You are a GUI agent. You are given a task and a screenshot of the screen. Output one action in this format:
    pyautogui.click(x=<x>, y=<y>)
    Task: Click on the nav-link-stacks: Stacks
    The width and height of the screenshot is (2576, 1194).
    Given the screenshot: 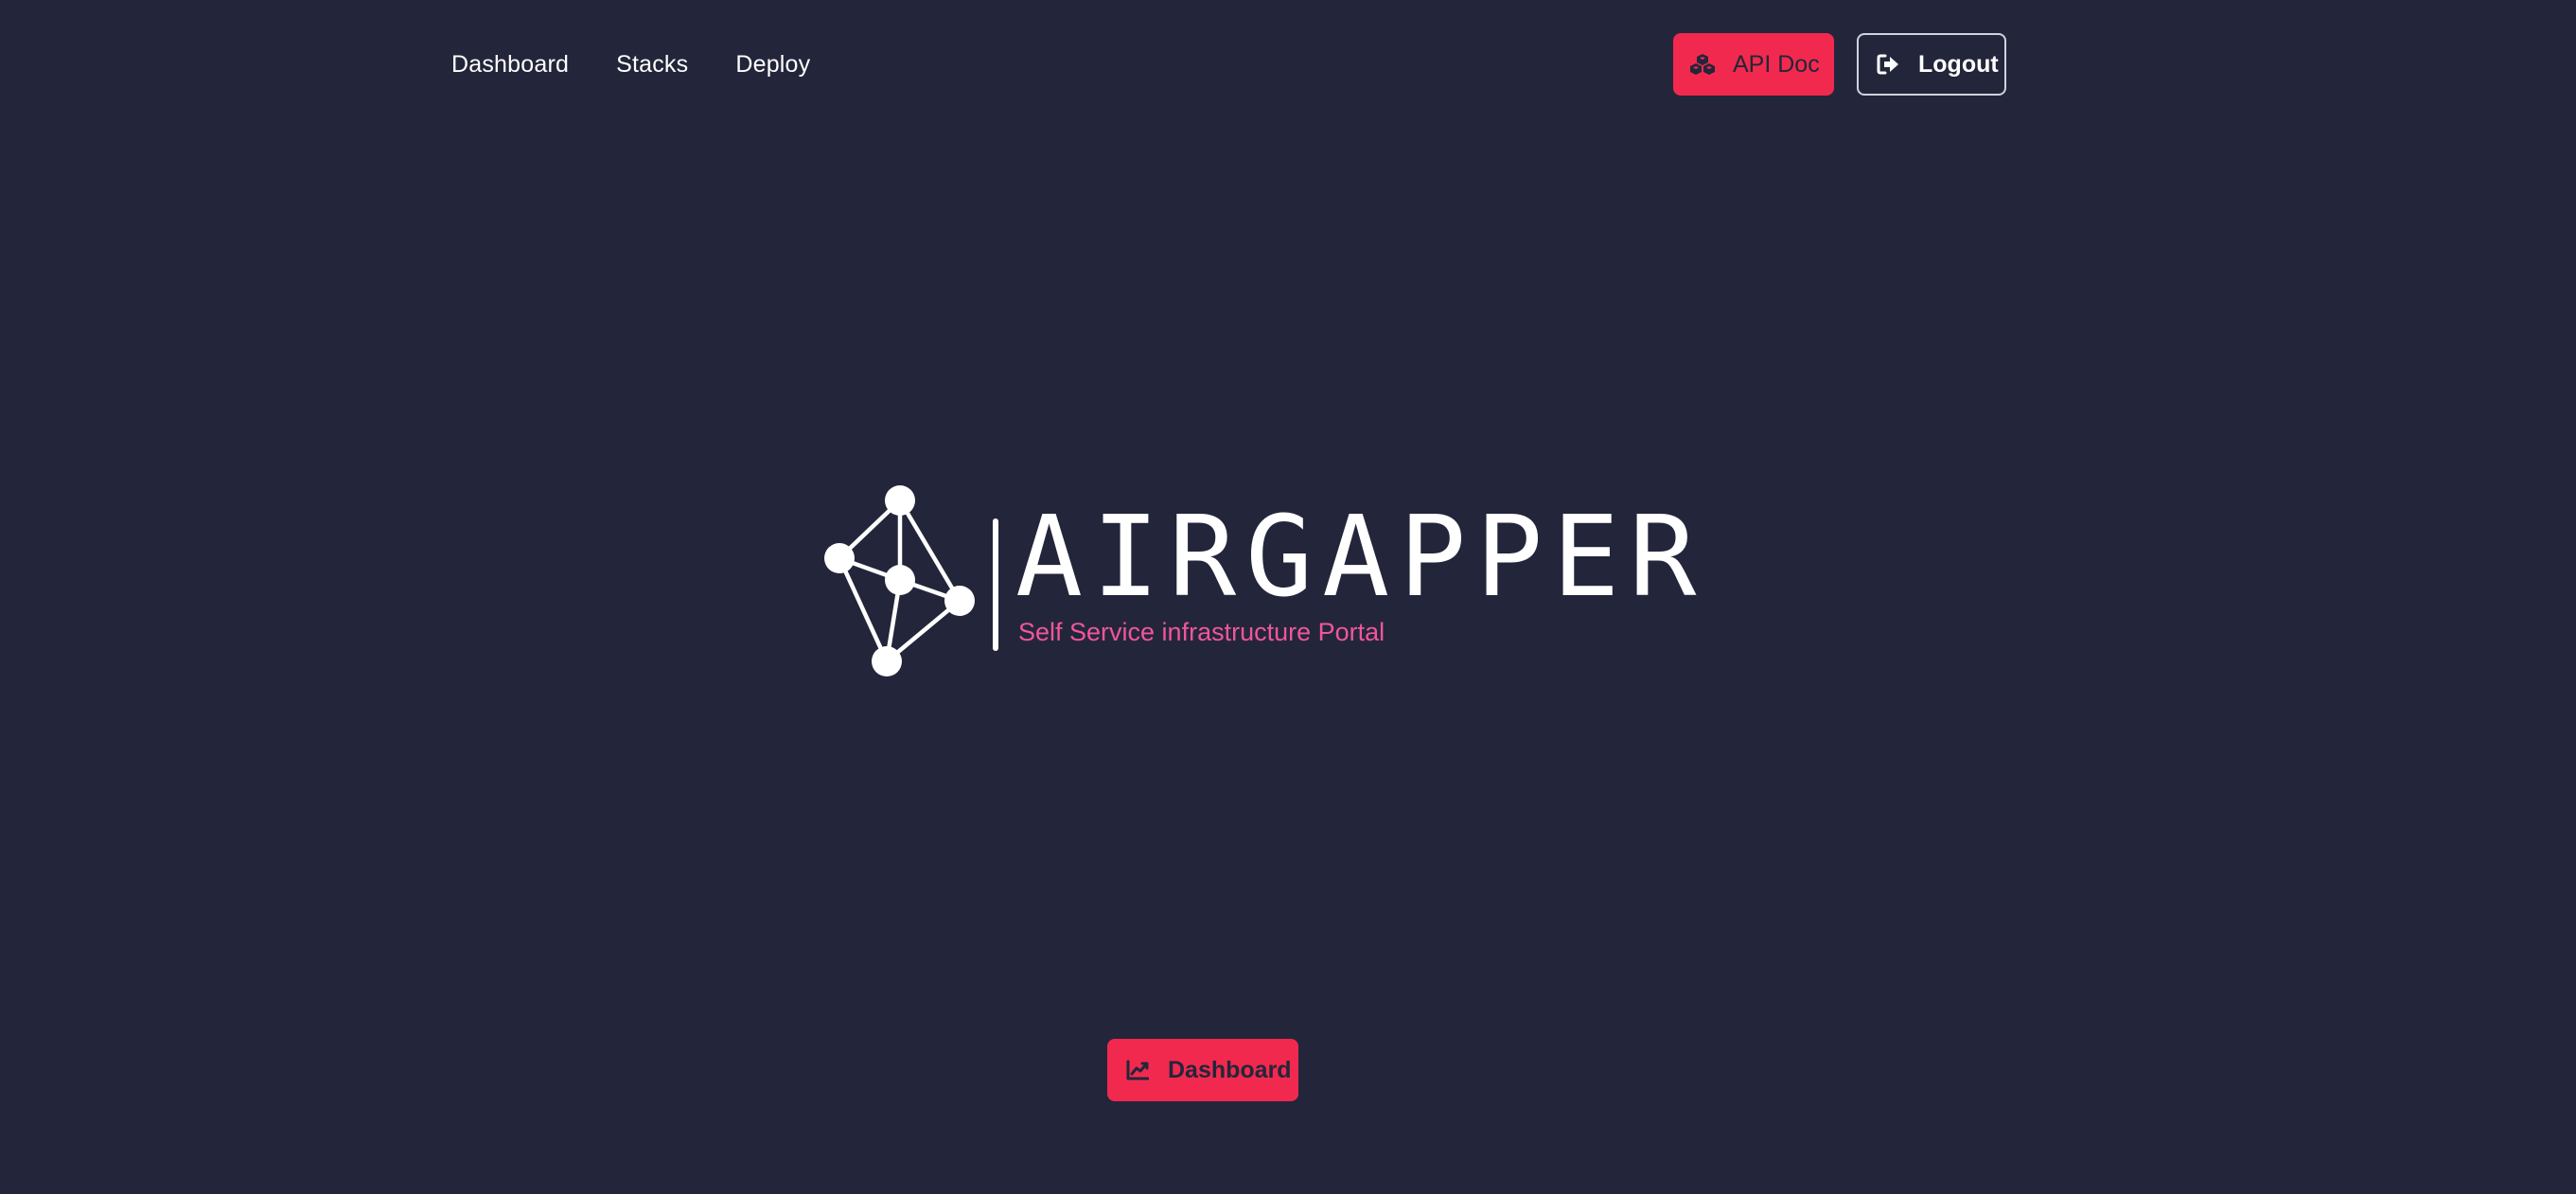 What is the action you would take?
    pyautogui.click(x=652, y=65)
    